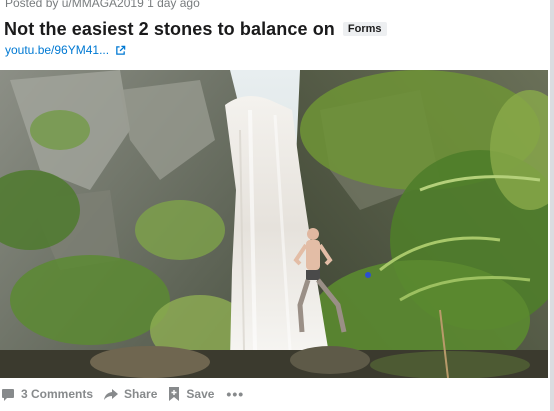  I want to click on scrollbar-edge, so click(552, 205).